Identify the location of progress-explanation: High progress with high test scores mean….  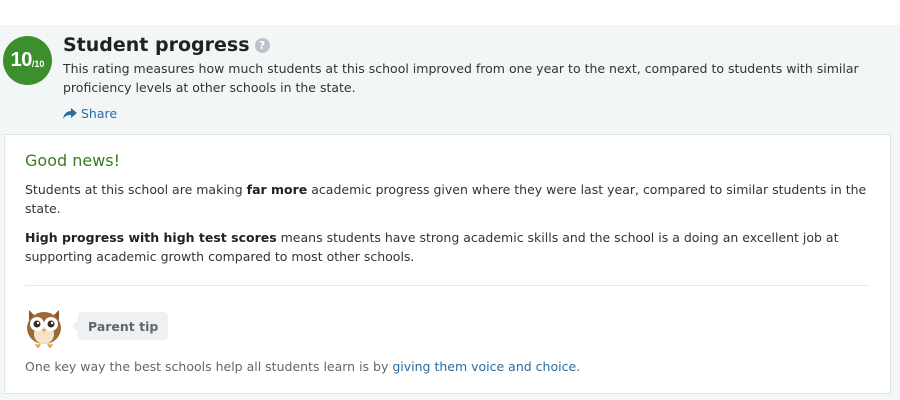
(450, 247).